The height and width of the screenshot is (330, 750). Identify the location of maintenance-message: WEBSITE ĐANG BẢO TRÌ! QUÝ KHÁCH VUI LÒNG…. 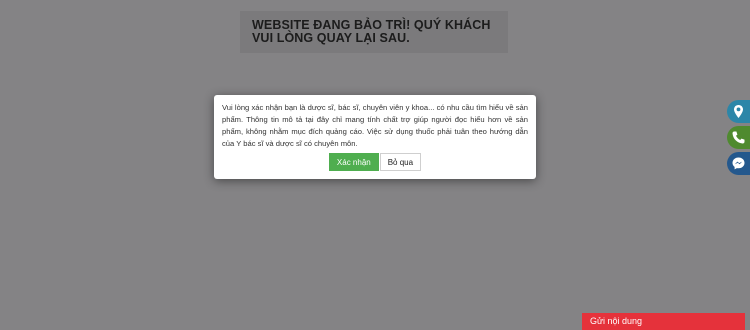
(371, 31).